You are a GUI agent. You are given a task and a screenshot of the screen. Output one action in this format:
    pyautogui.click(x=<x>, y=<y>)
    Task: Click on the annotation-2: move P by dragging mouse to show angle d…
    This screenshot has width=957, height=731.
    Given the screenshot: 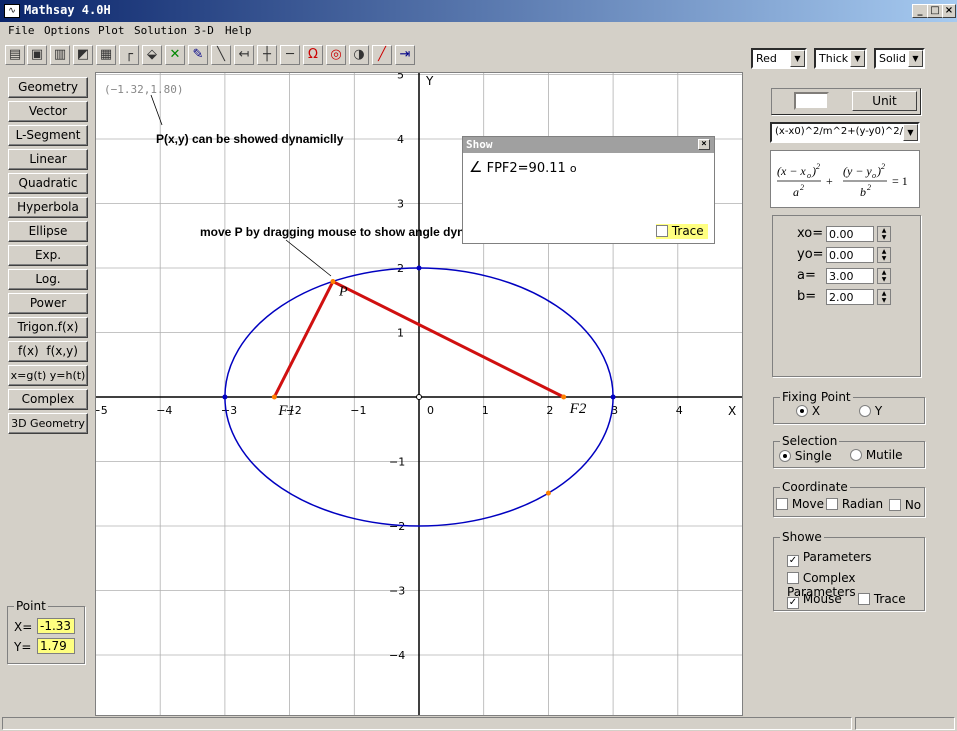 What is the action you would take?
    pyautogui.click(x=353, y=232)
    